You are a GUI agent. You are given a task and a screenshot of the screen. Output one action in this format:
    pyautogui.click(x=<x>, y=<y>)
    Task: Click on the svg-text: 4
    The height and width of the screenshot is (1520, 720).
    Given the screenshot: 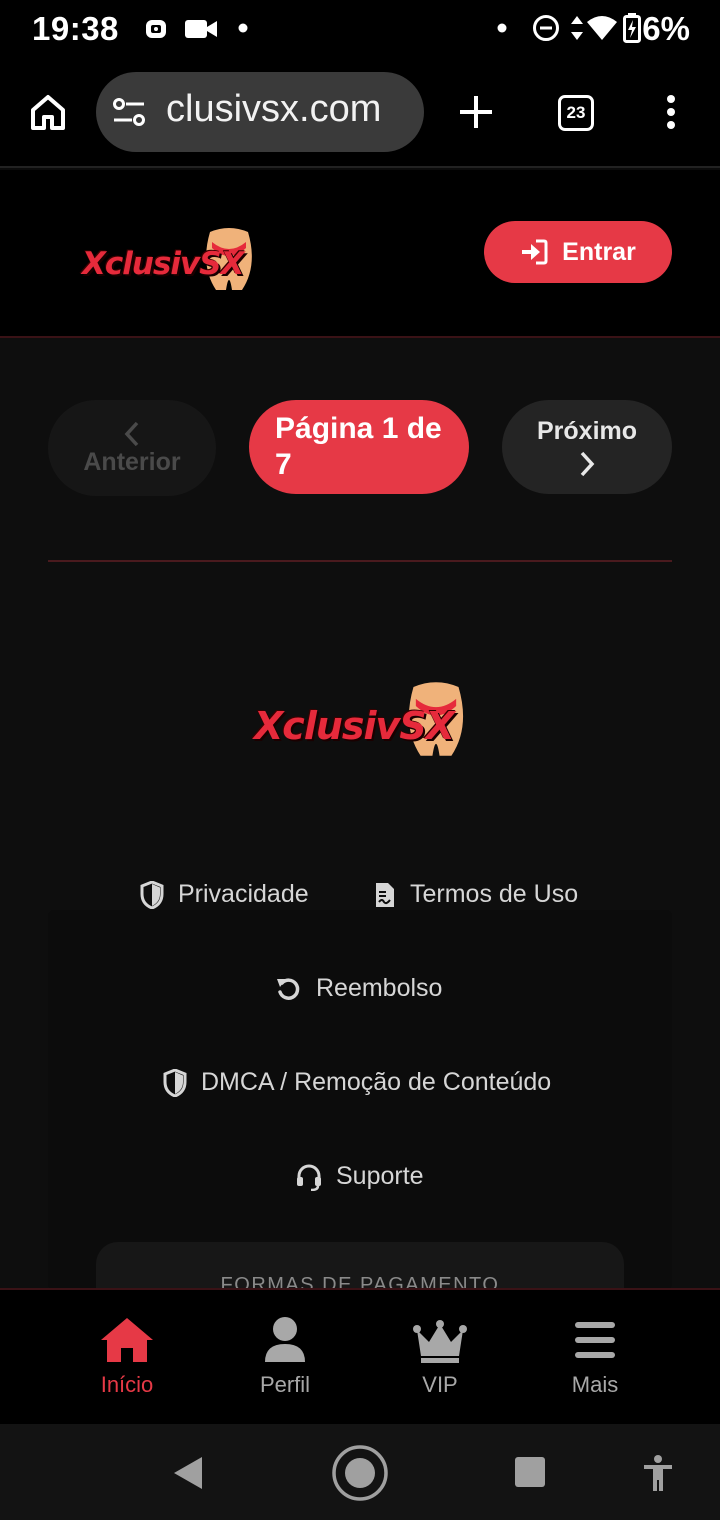 What is the action you would take?
    pyautogui.click(x=608, y=37)
    